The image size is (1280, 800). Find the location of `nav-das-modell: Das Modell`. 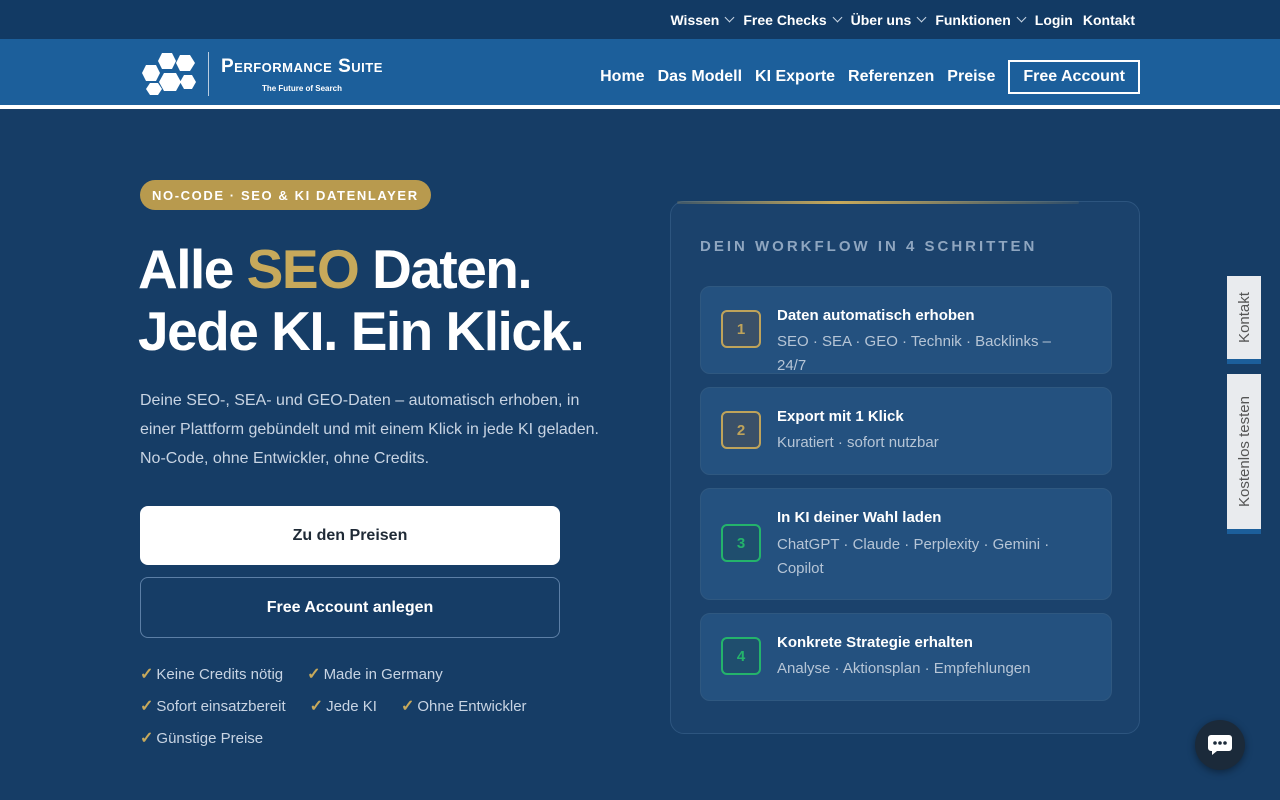

nav-das-modell: Das Modell is located at coordinates (700, 77).